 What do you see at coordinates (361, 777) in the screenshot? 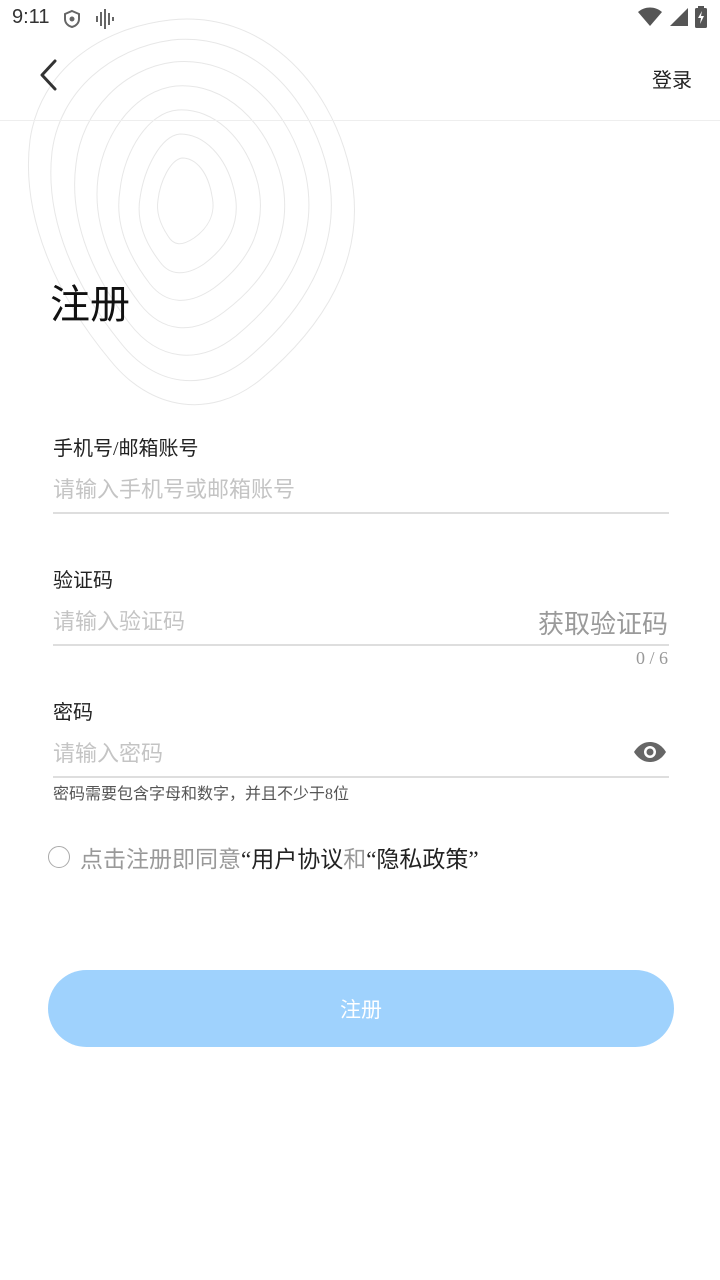
I see `password-underline` at bounding box center [361, 777].